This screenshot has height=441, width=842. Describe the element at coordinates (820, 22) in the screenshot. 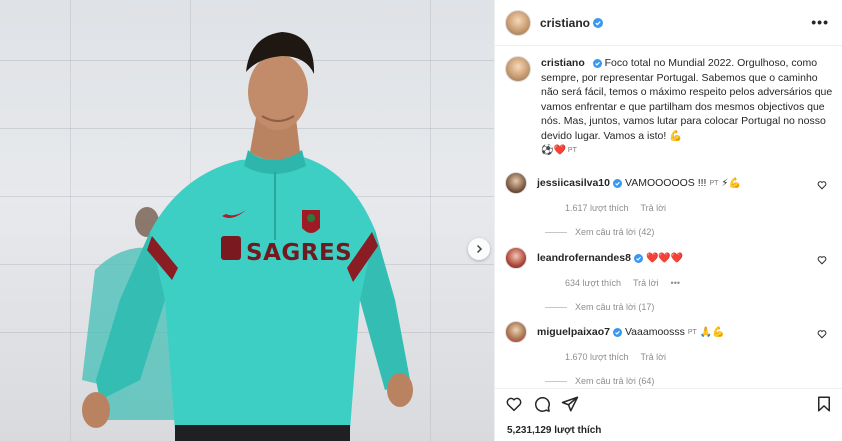

I see `more-options-button: •••` at that location.